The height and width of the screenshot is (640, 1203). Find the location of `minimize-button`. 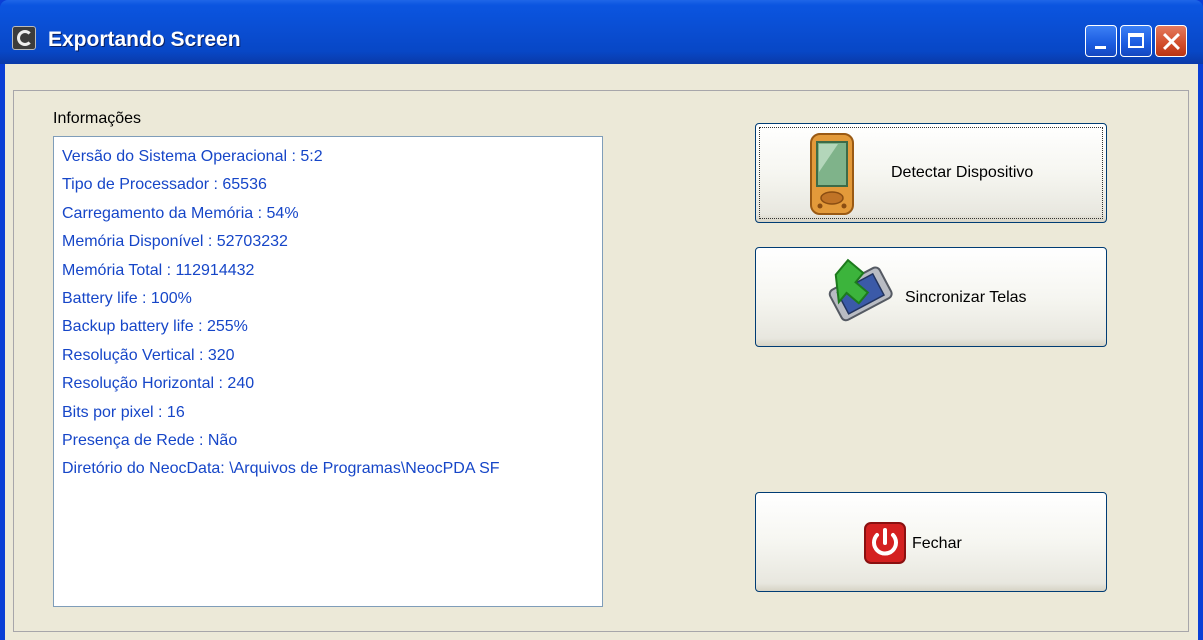

minimize-button is located at coordinates (1101, 41).